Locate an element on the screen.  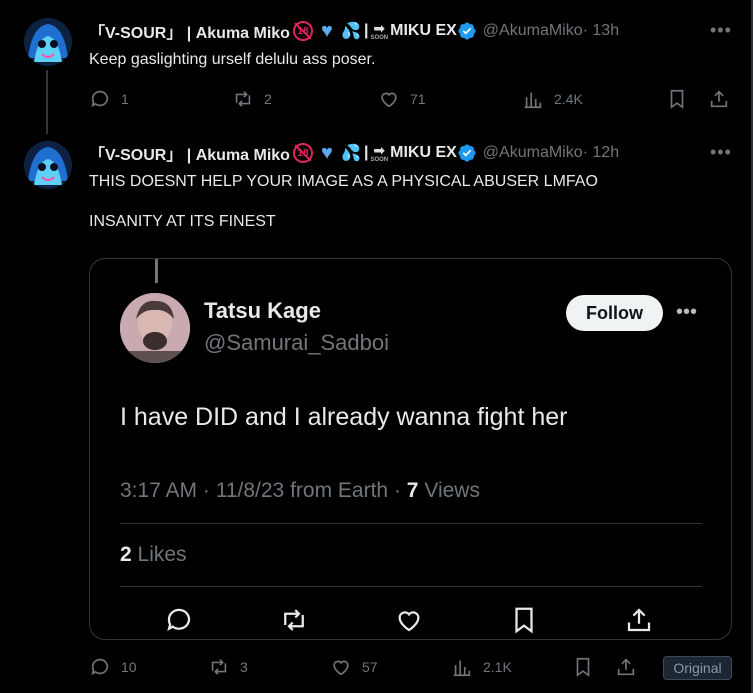
quoted-tweet-meta: 3:17 AM · 11/8/23 from Earth · 7 Views is located at coordinates (300, 491).